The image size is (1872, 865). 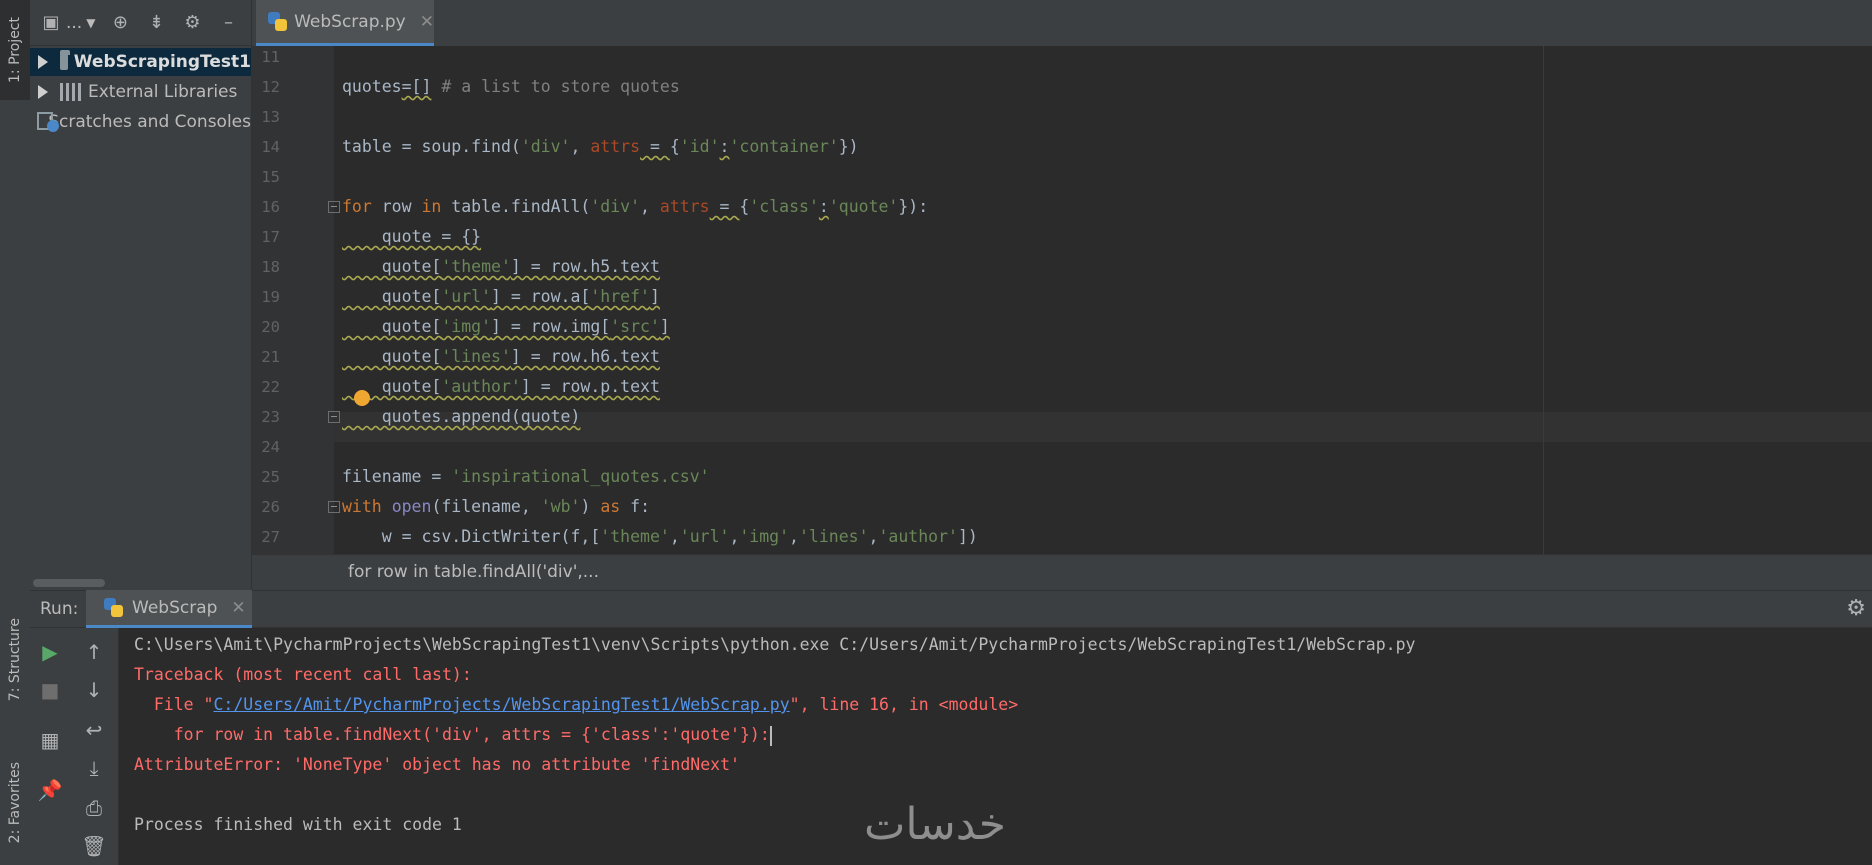 I want to click on rerun-icon: ▶, so click(x=50, y=652).